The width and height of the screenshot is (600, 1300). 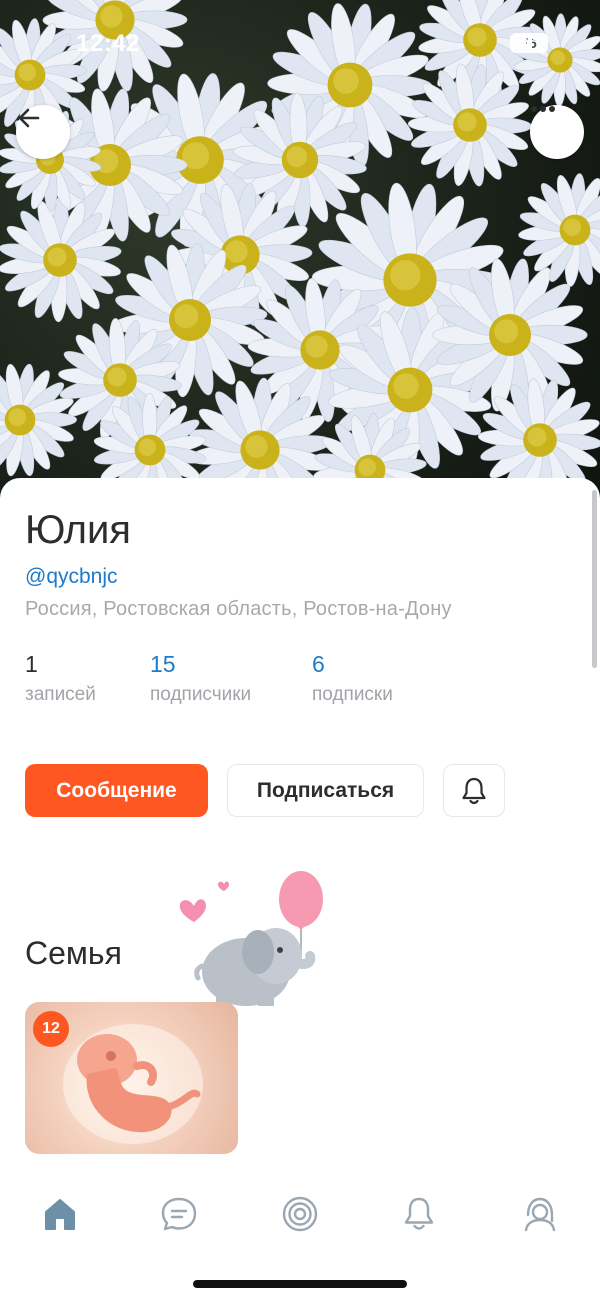 What do you see at coordinates (201, 694) in the screenshot?
I see `stat-followers-label: подписчики` at bounding box center [201, 694].